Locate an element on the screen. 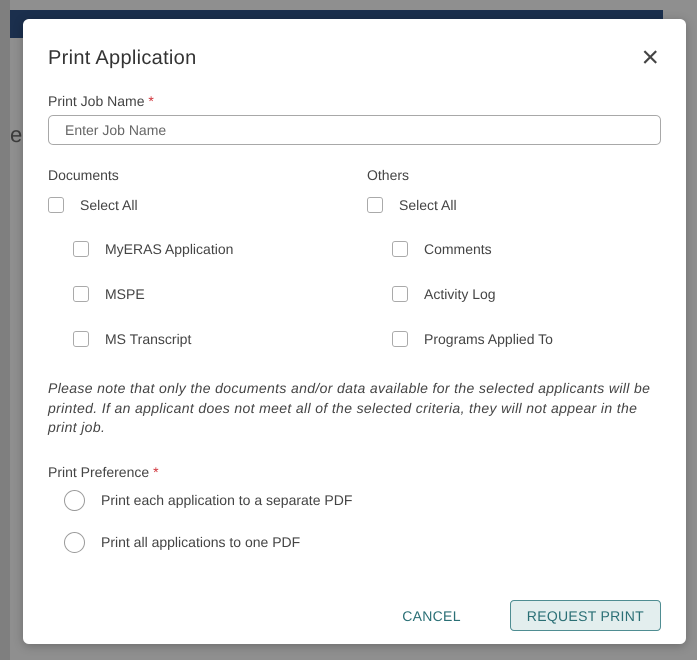 Image resolution: width=697 pixels, height=660 pixels. checkbox-option: MS Transcript is located at coordinates (132, 339).